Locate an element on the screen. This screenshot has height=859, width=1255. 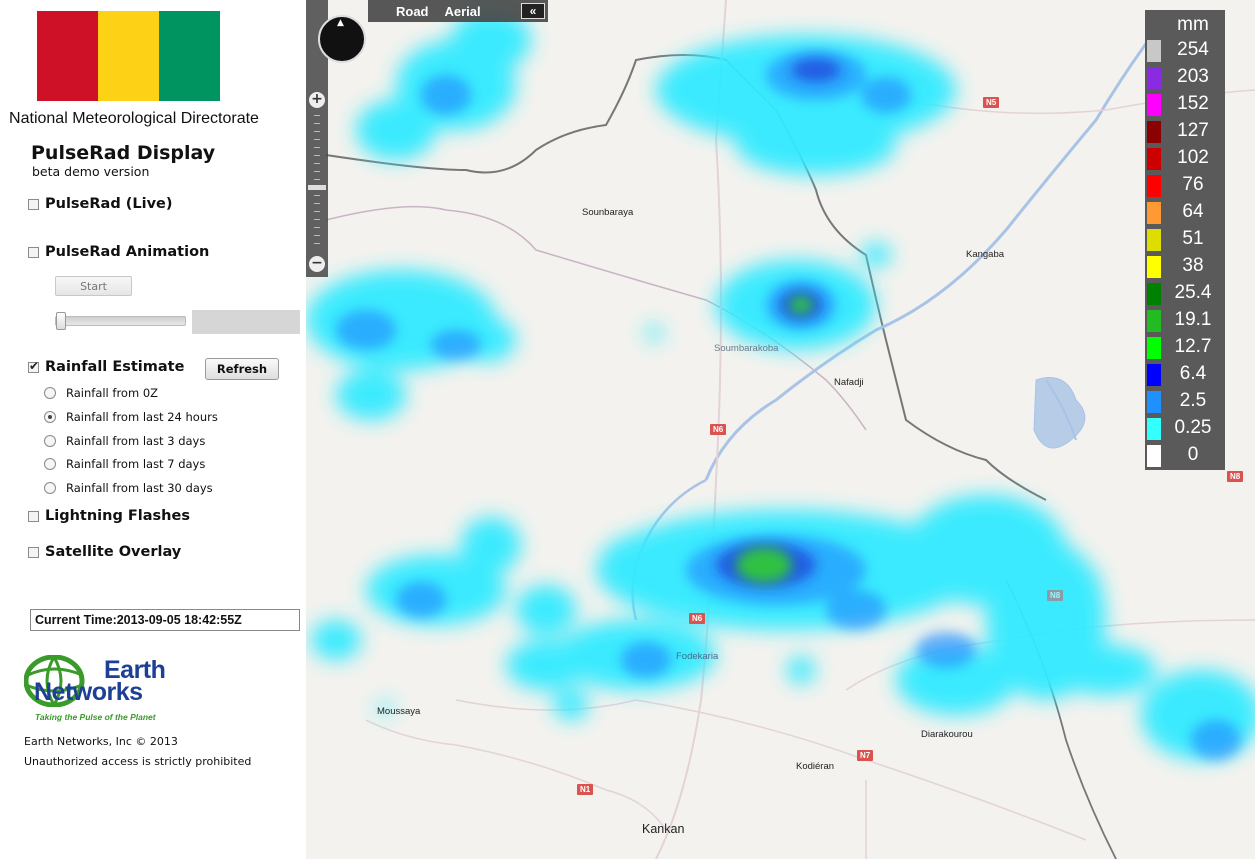
refresh-button: Refresh is located at coordinates (242, 369).